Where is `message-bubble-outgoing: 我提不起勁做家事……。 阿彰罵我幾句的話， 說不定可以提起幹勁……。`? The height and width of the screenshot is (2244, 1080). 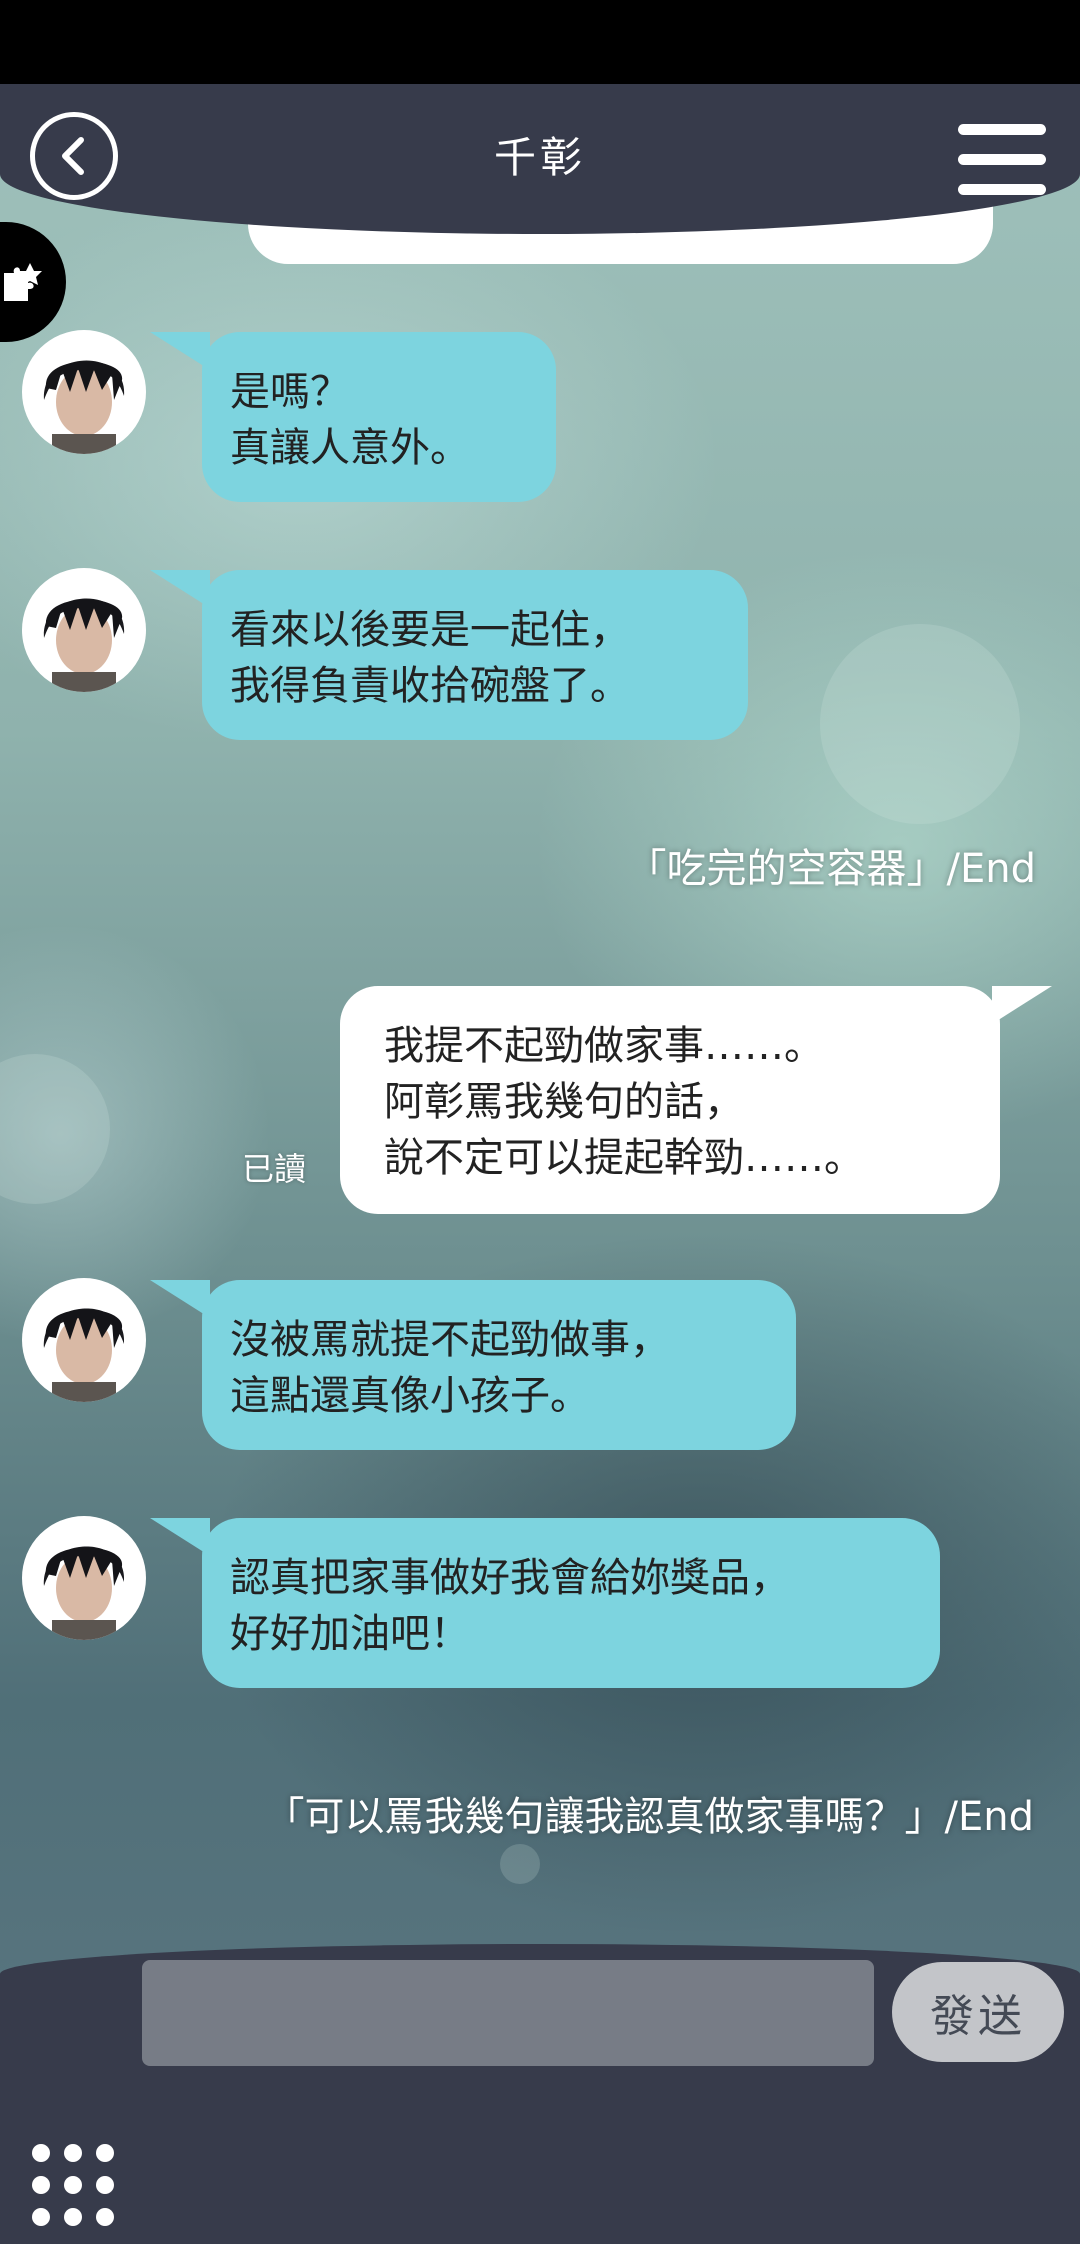
message-bubble-outgoing: 我提不起勁做家事……。 阿彰罵我幾句的話， 說不定可以提起幹勁……。 is located at coordinates (696, 1100).